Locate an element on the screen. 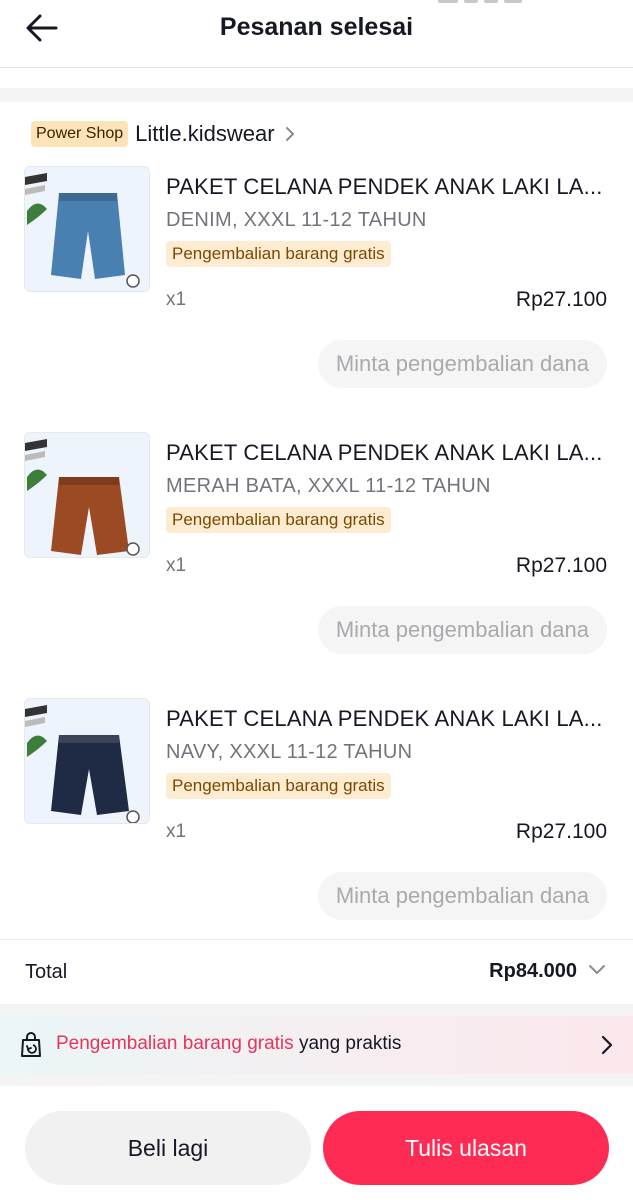 The width and height of the screenshot is (633, 1200). promo-rest: yang praktis is located at coordinates (347, 1043).